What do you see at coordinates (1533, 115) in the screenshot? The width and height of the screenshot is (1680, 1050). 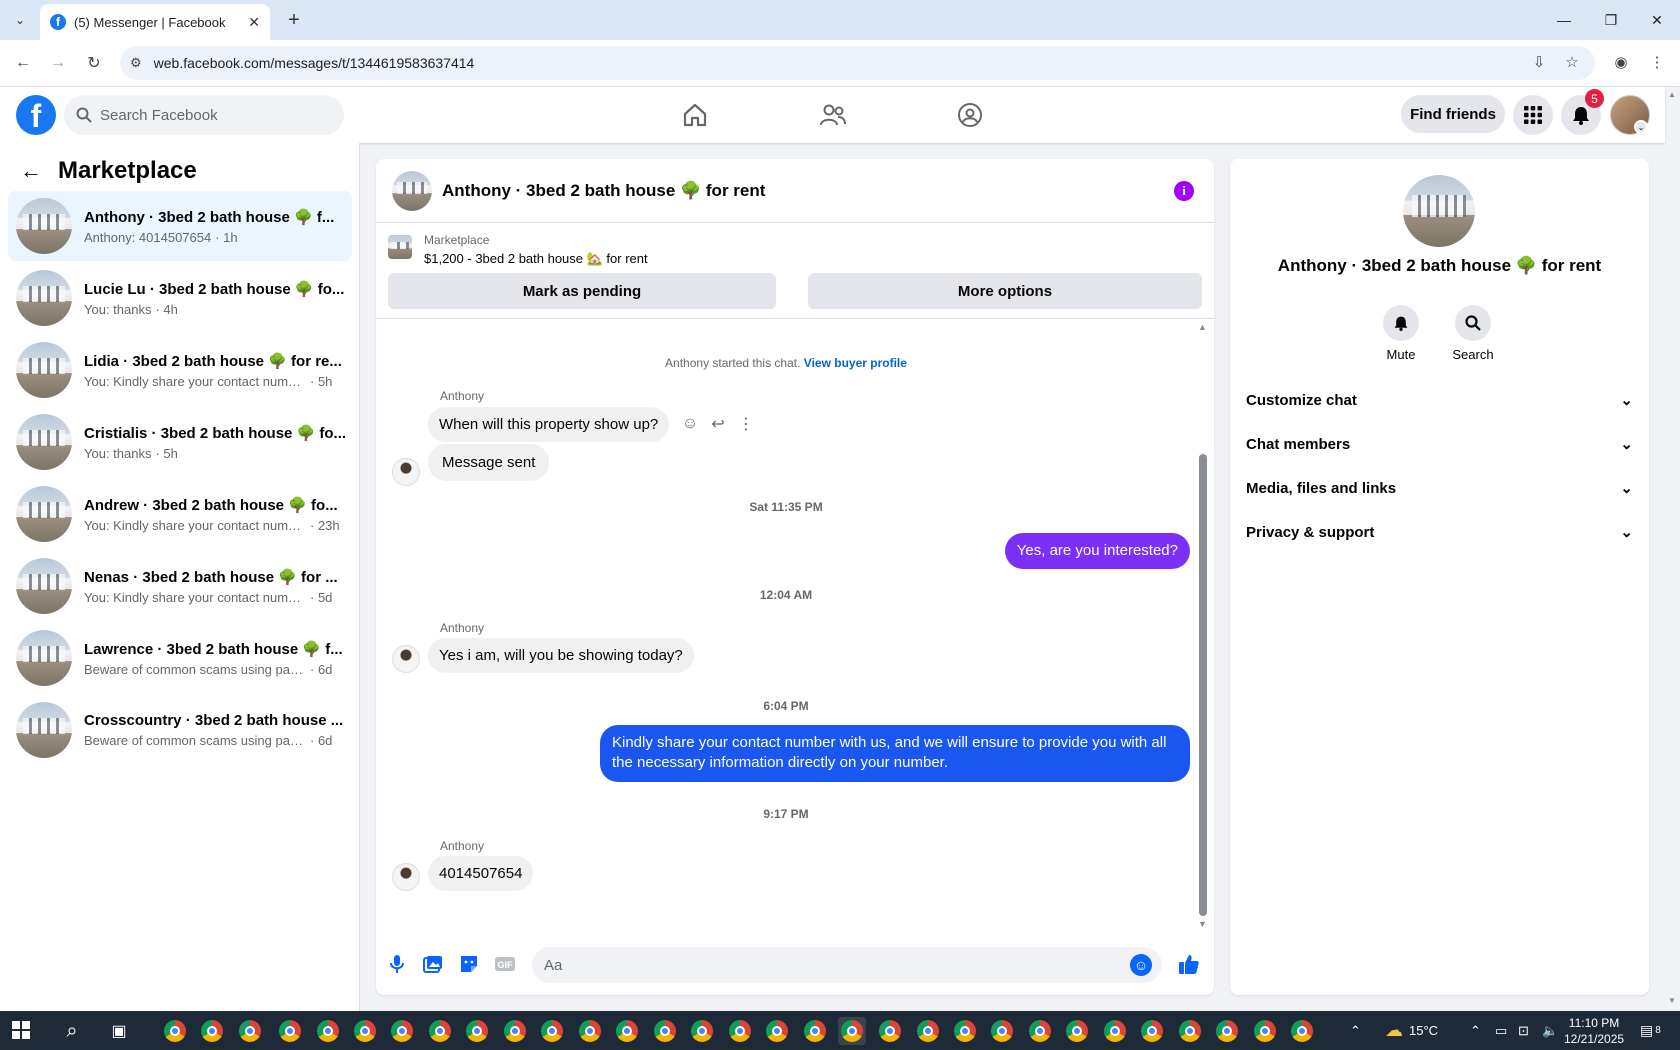 I see `menu-grid-icon` at bounding box center [1533, 115].